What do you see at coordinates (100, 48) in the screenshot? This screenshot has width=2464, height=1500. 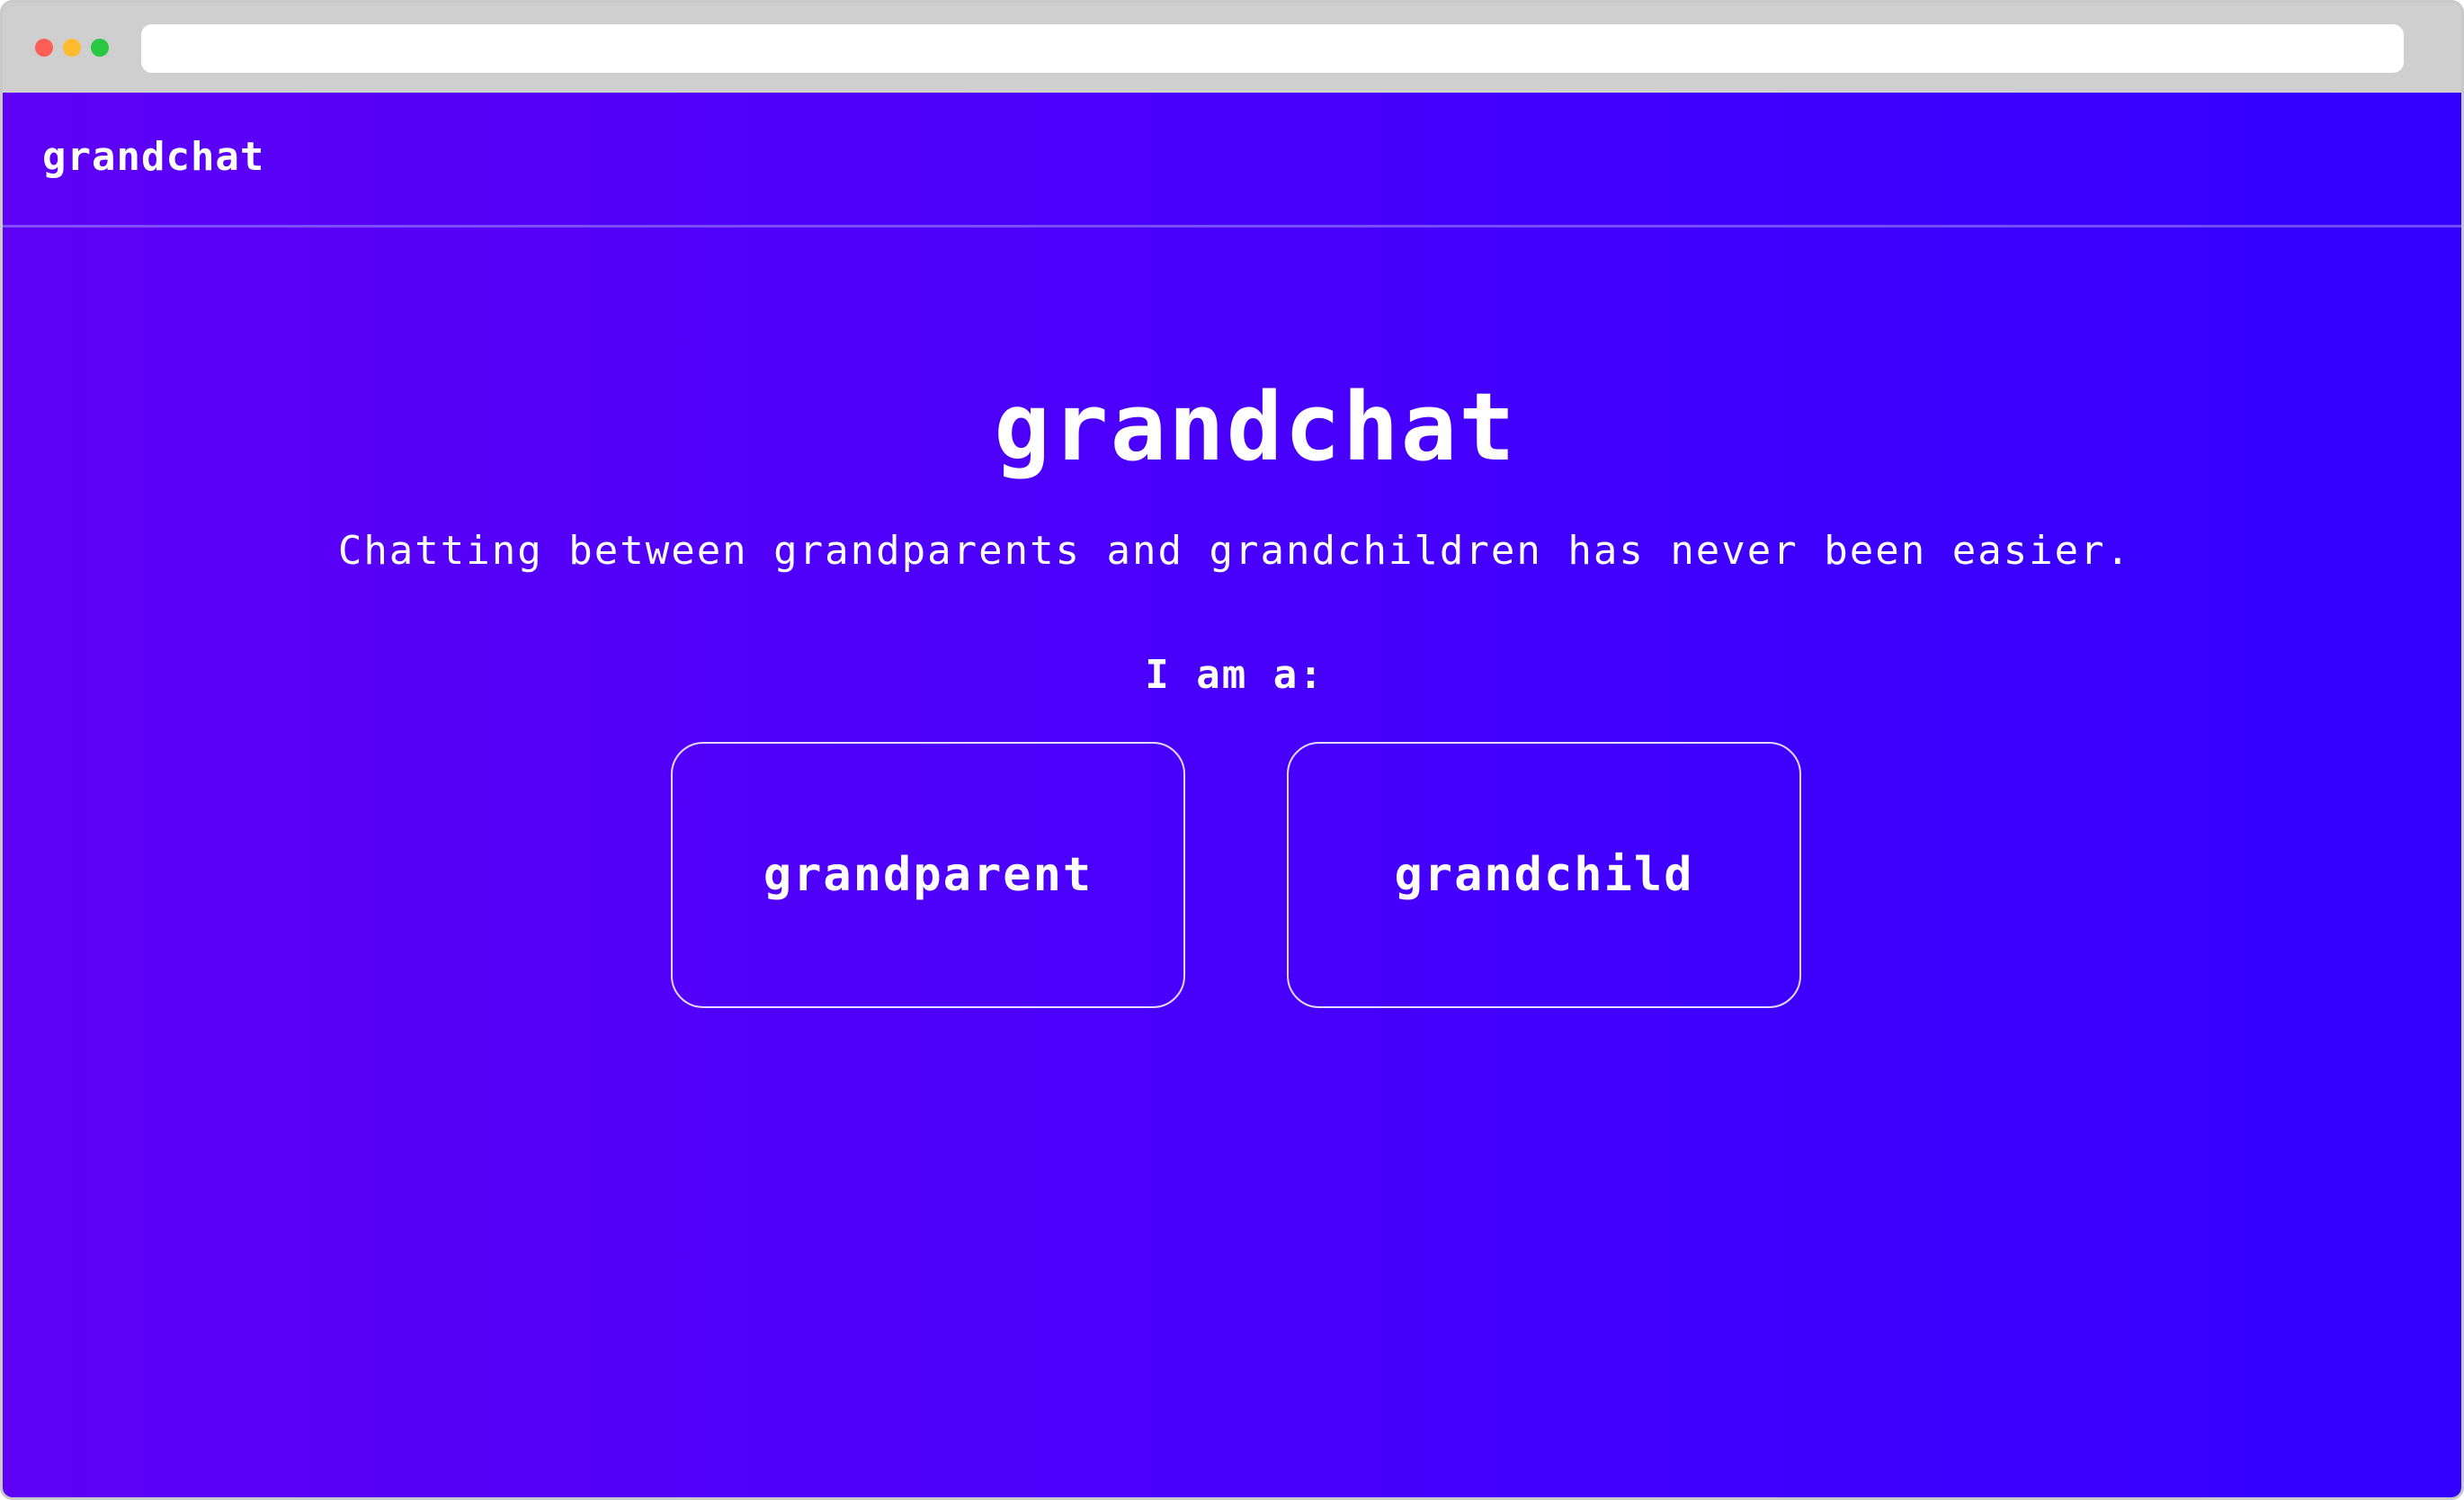 I see `maximize-window-button` at bounding box center [100, 48].